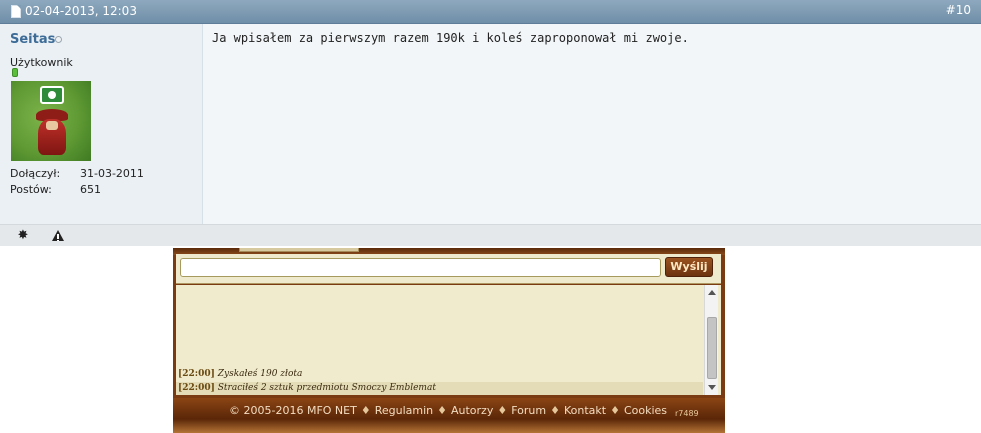 Image resolution: width=981 pixels, height=433 pixels. Describe the element at coordinates (490, 12) in the screenshot. I see `post-header: 02-04-2013, 12:03 #10` at that location.